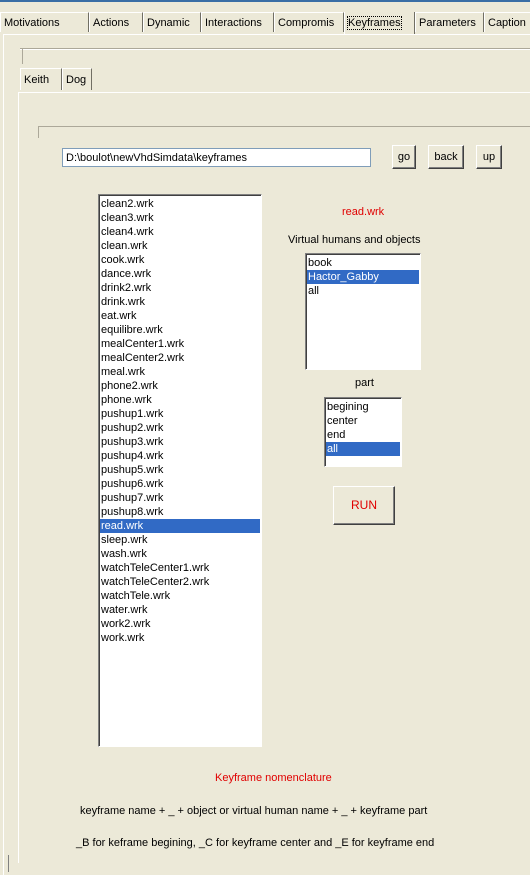 The image size is (530, 875). I want to click on part-list-item: center, so click(363, 421).